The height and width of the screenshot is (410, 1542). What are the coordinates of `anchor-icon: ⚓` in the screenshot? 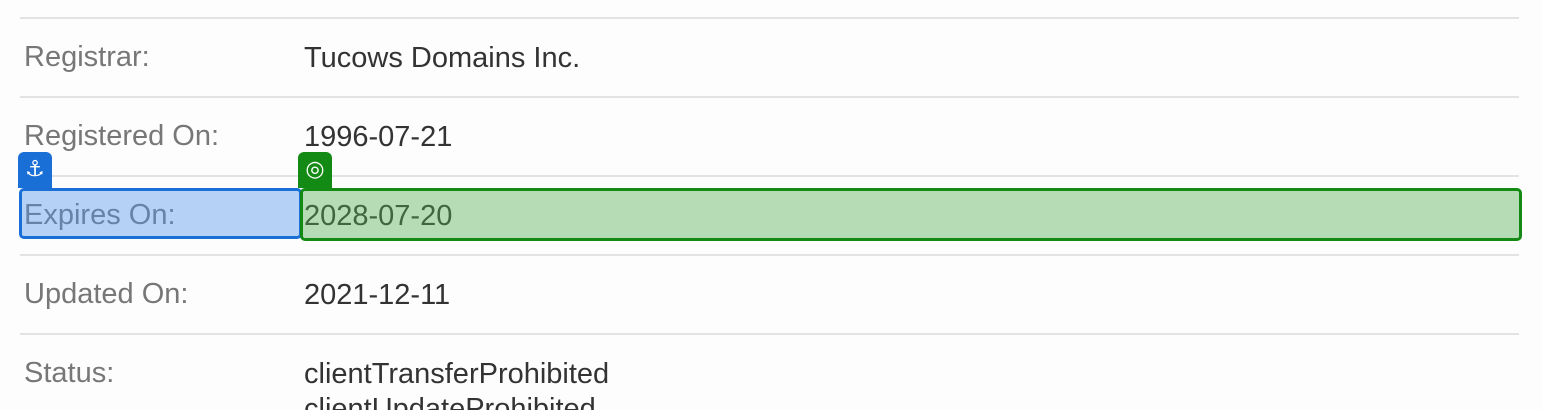 It's located at (35, 170).